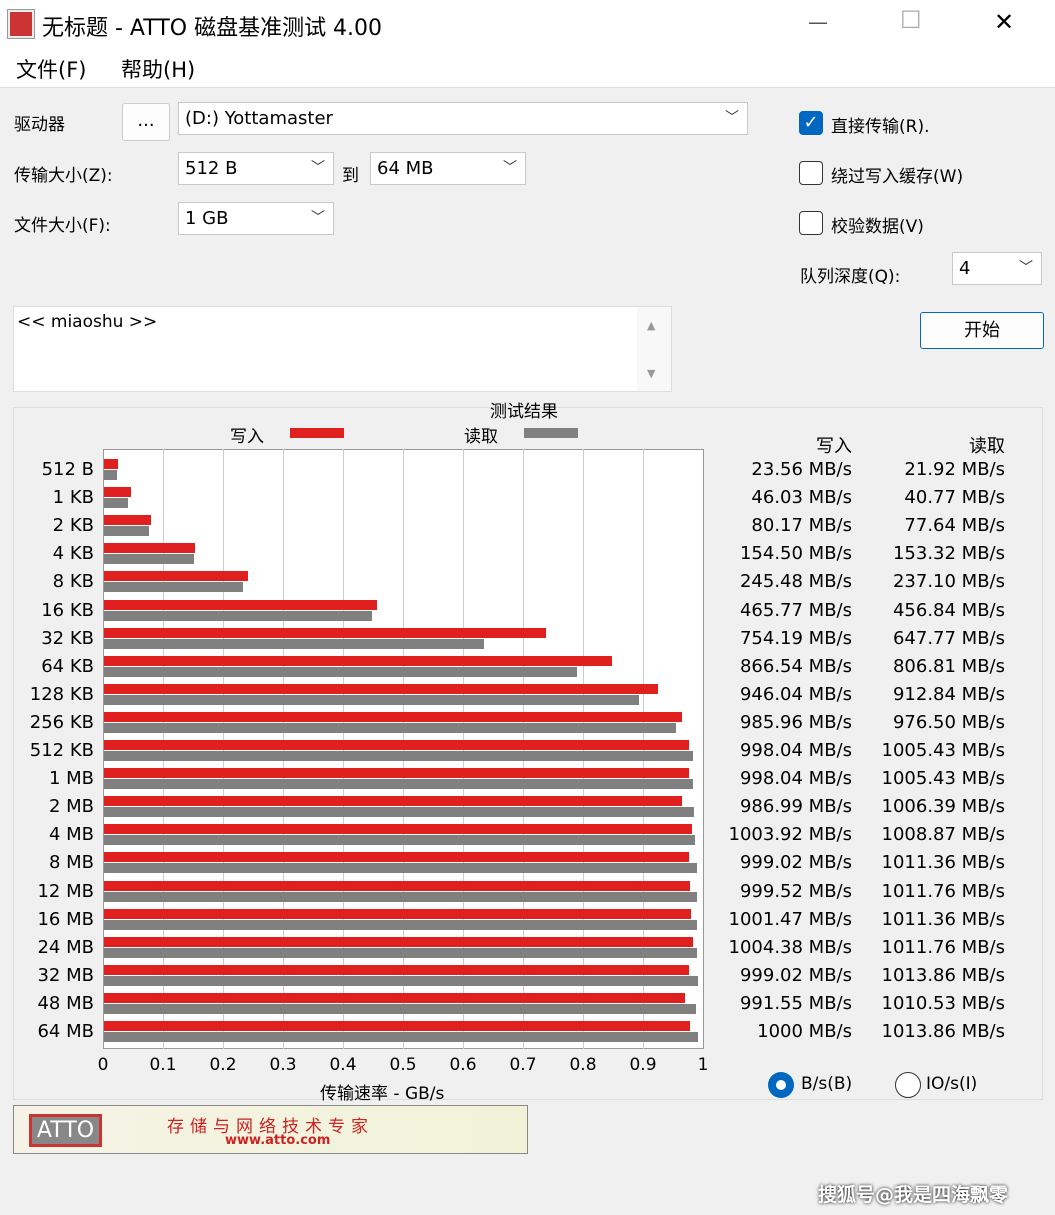  I want to click on direct-io-checkbox: ✓, so click(811, 123).